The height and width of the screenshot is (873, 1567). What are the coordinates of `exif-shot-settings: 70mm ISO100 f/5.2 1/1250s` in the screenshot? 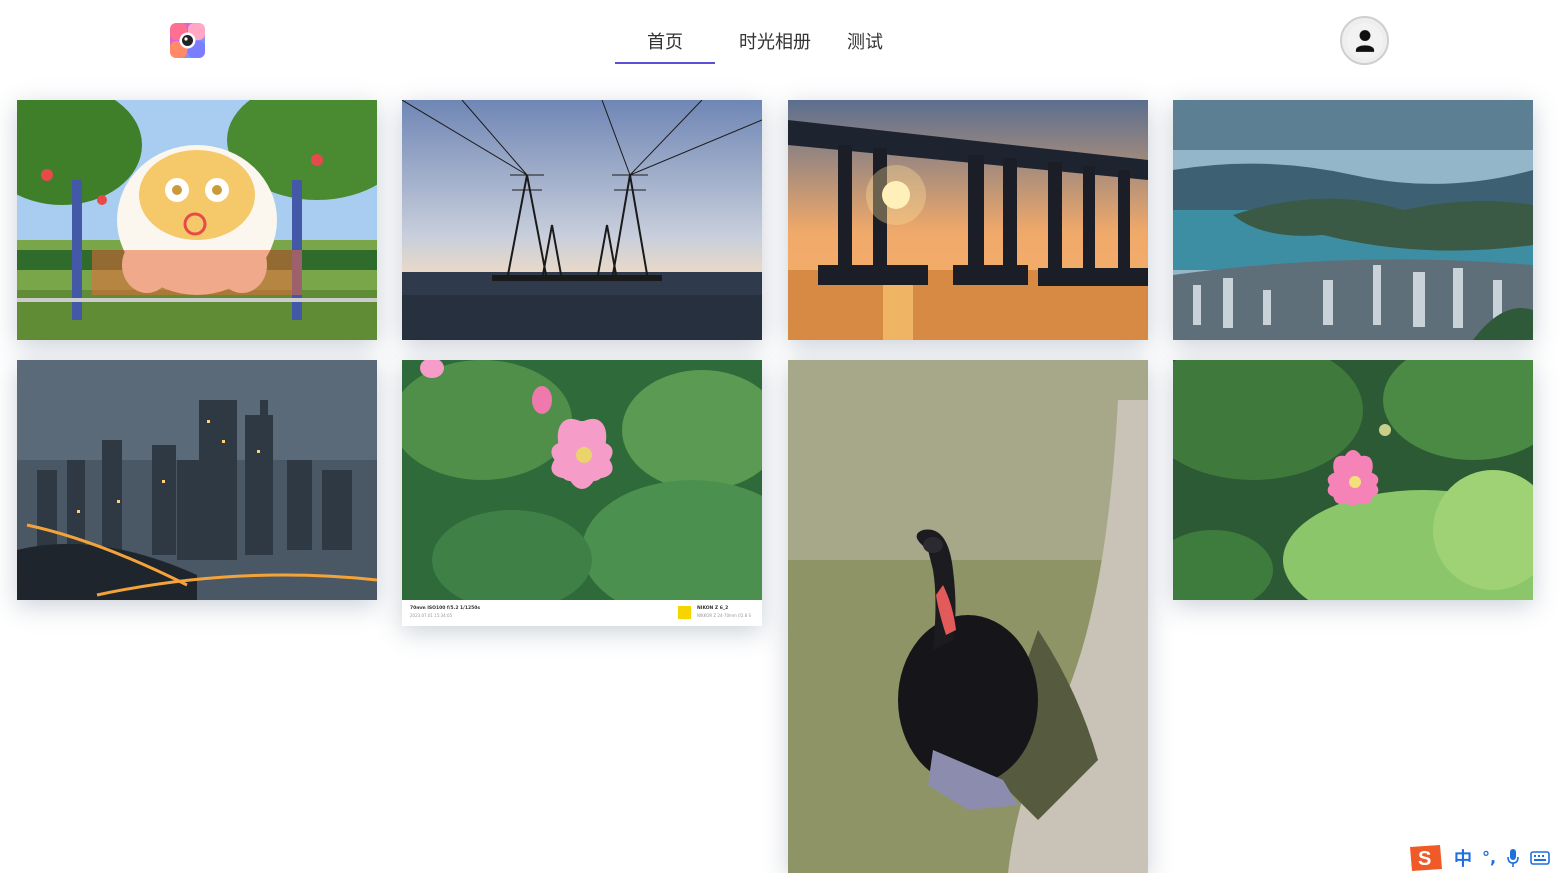 It's located at (445, 608).